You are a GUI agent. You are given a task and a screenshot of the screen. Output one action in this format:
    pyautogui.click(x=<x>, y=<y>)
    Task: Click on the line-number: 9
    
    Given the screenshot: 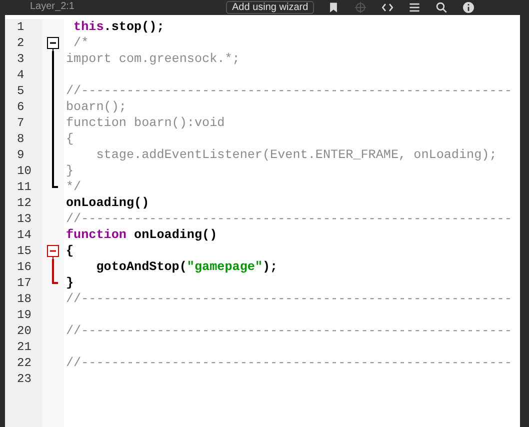 What is the action you would take?
    pyautogui.click(x=21, y=155)
    